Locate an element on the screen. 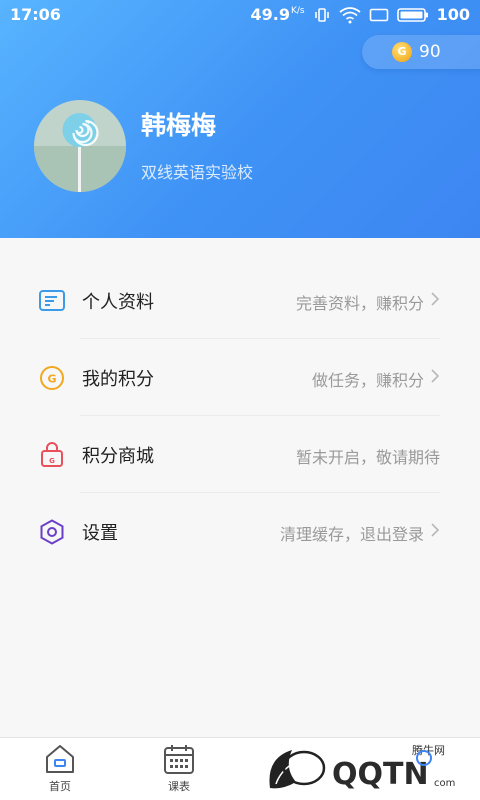 Image resolution: width=480 pixels, height=800 pixels. qqtn-watermark: QQTN 腾牛网 com is located at coordinates (362, 767).